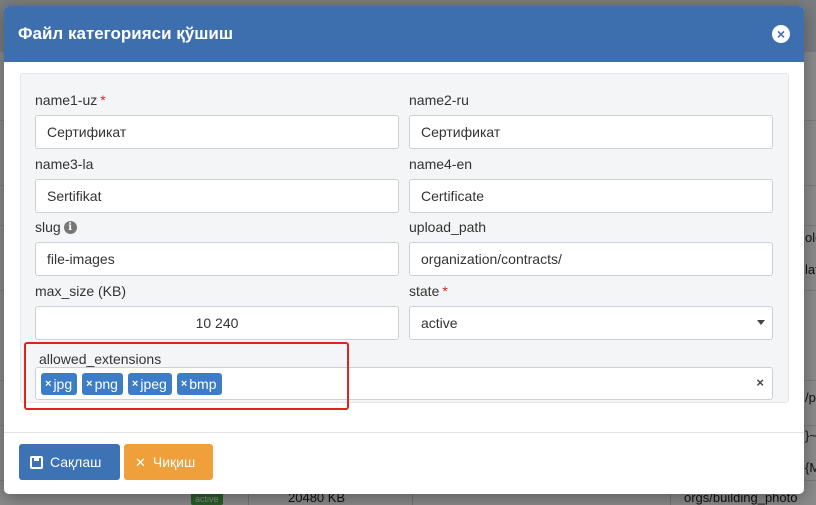 The height and width of the screenshot is (505, 816). I want to click on name2-ru-label: name2-ru, so click(439, 100).